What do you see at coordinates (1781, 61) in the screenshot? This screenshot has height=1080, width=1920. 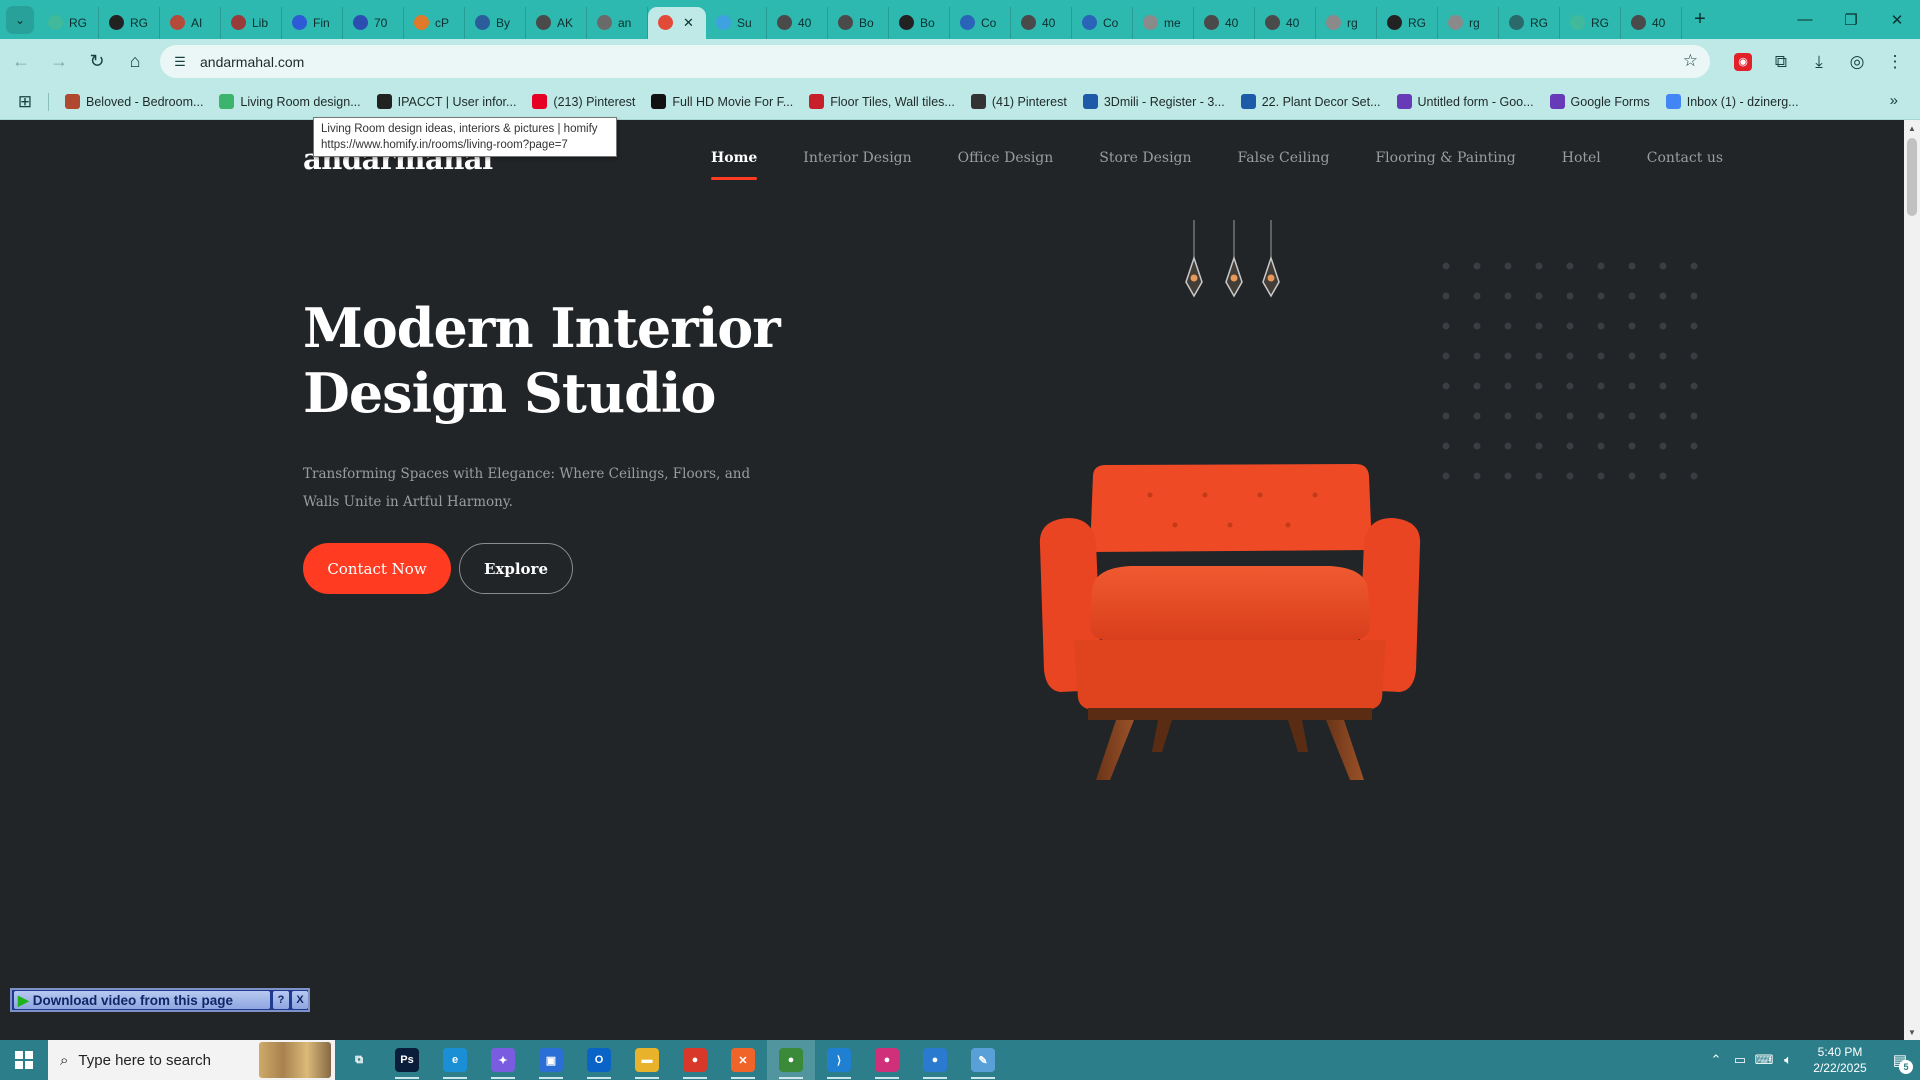 I see `extensions-puzzle-icon: ⧉` at bounding box center [1781, 61].